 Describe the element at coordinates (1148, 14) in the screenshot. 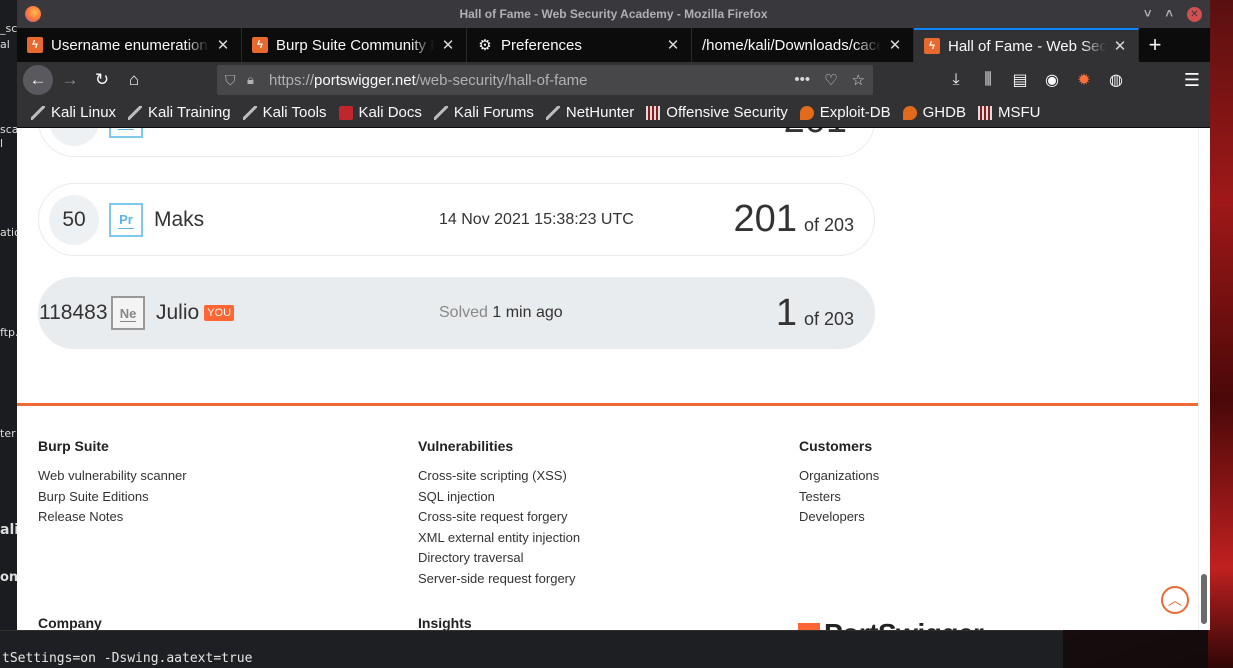

I see `minimize-icon: ˅` at that location.